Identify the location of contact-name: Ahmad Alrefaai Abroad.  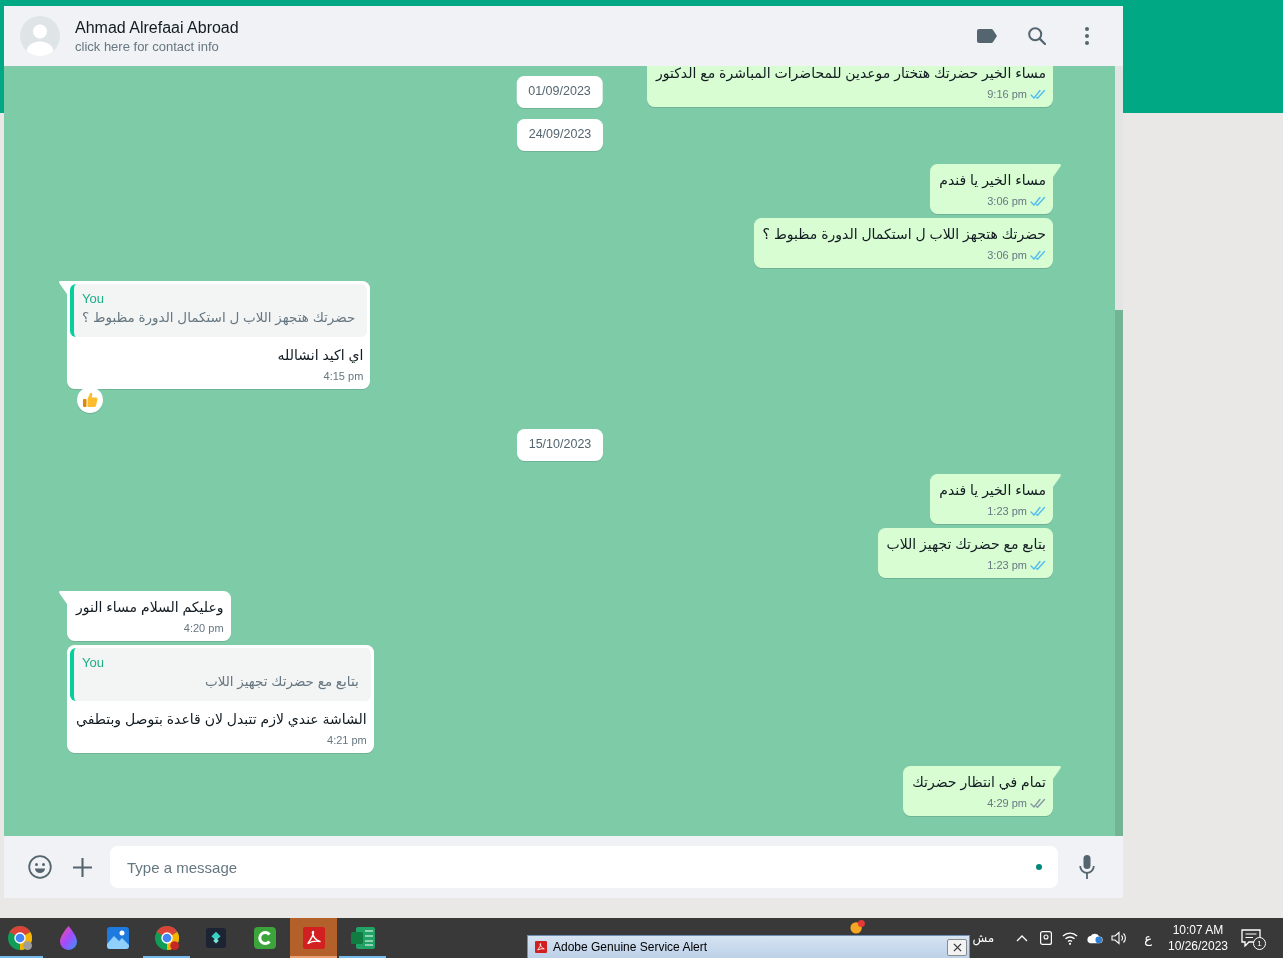
(157, 27).